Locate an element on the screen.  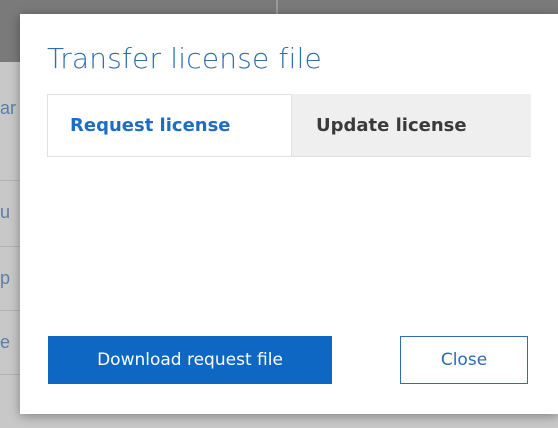
background-text-fragment: e is located at coordinates (5, 342).